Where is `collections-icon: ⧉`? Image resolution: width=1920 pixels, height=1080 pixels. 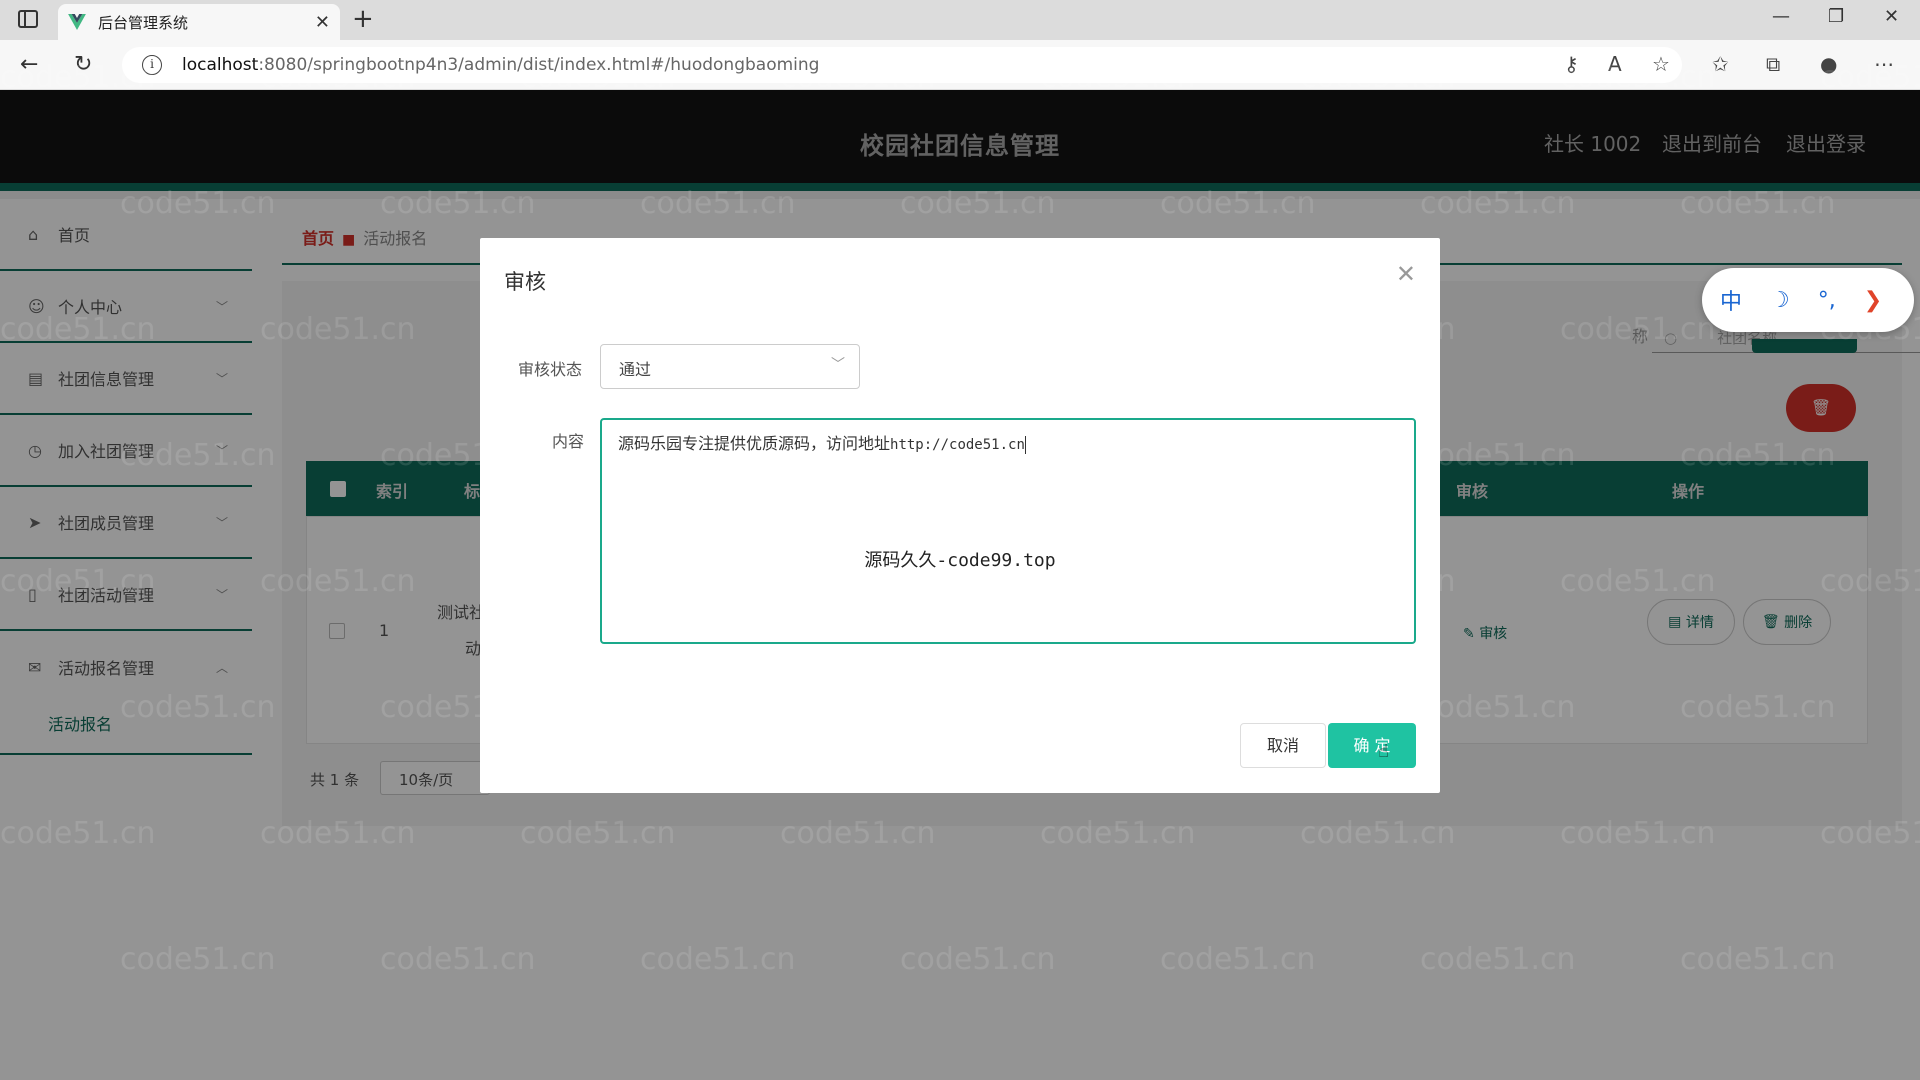
collections-icon: ⧉ is located at coordinates (1773, 64).